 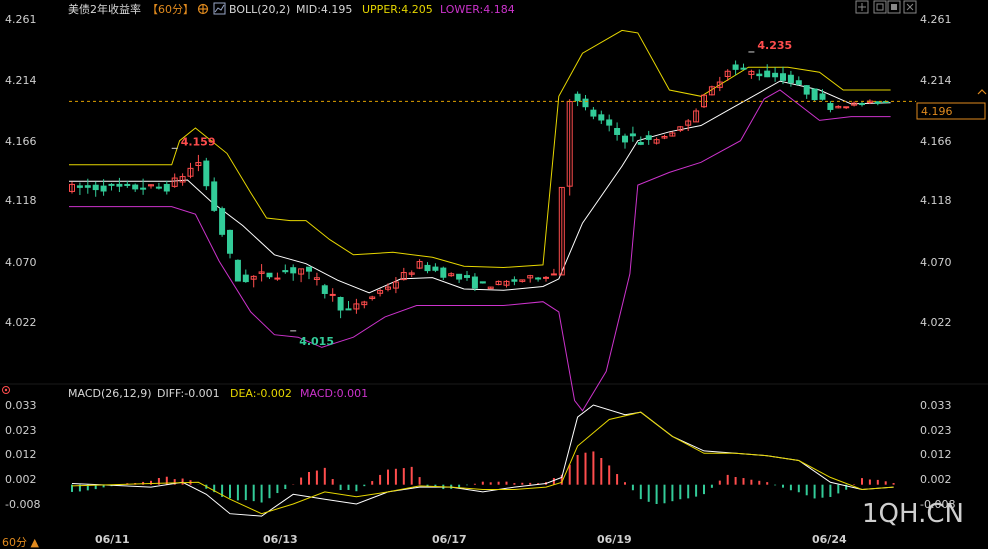 What do you see at coordinates (112, 539) in the screenshot?
I see `date-label: 06/11` at bounding box center [112, 539].